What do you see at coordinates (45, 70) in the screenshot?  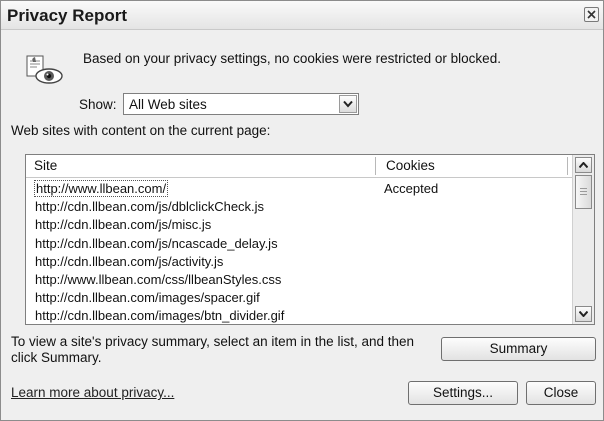 I see `privacy-eye-icon` at bounding box center [45, 70].